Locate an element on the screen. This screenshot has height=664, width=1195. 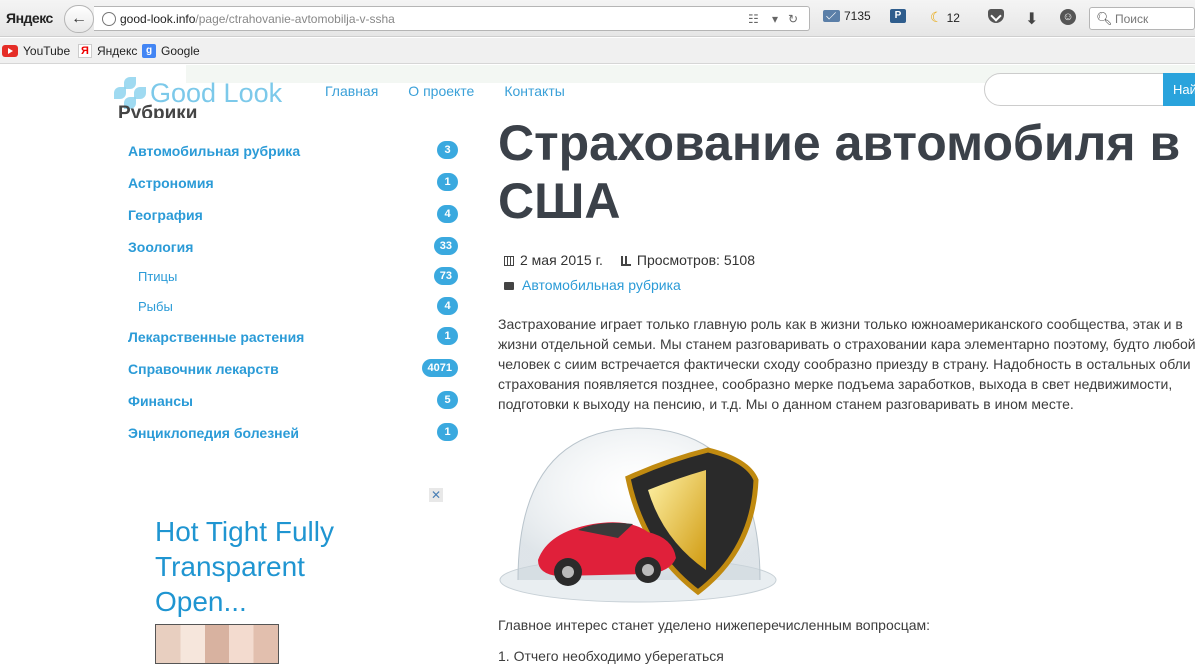
arrow-left-icon: ← is located at coordinates (79, 18).